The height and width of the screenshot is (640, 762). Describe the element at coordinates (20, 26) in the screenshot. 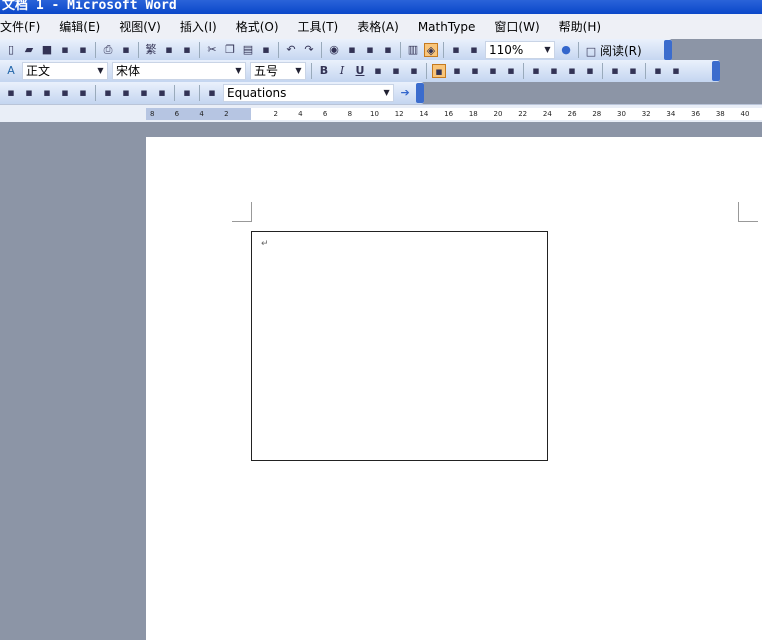

I see `menu-item: 文件(F)` at that location.